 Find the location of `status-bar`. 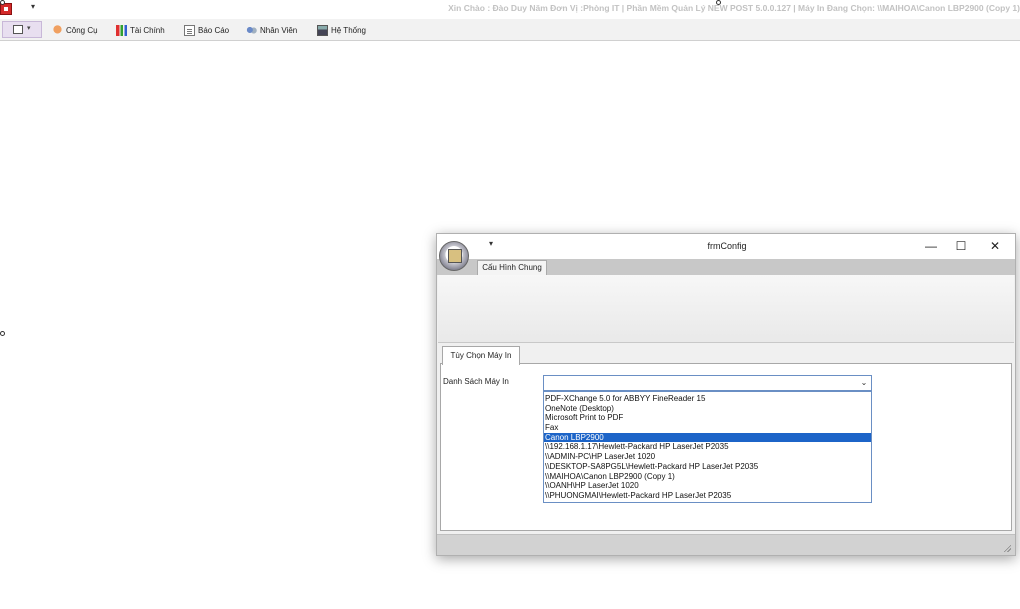

status-bar is located at coordinates (726, 544).